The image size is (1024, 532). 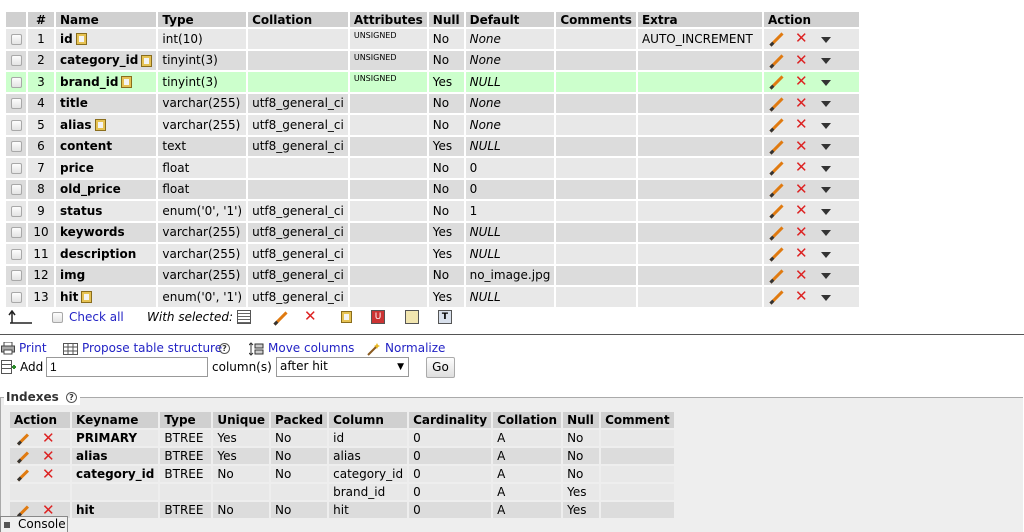 I want to click on move-columns-link: Move columns, so click(x=311, y=348).